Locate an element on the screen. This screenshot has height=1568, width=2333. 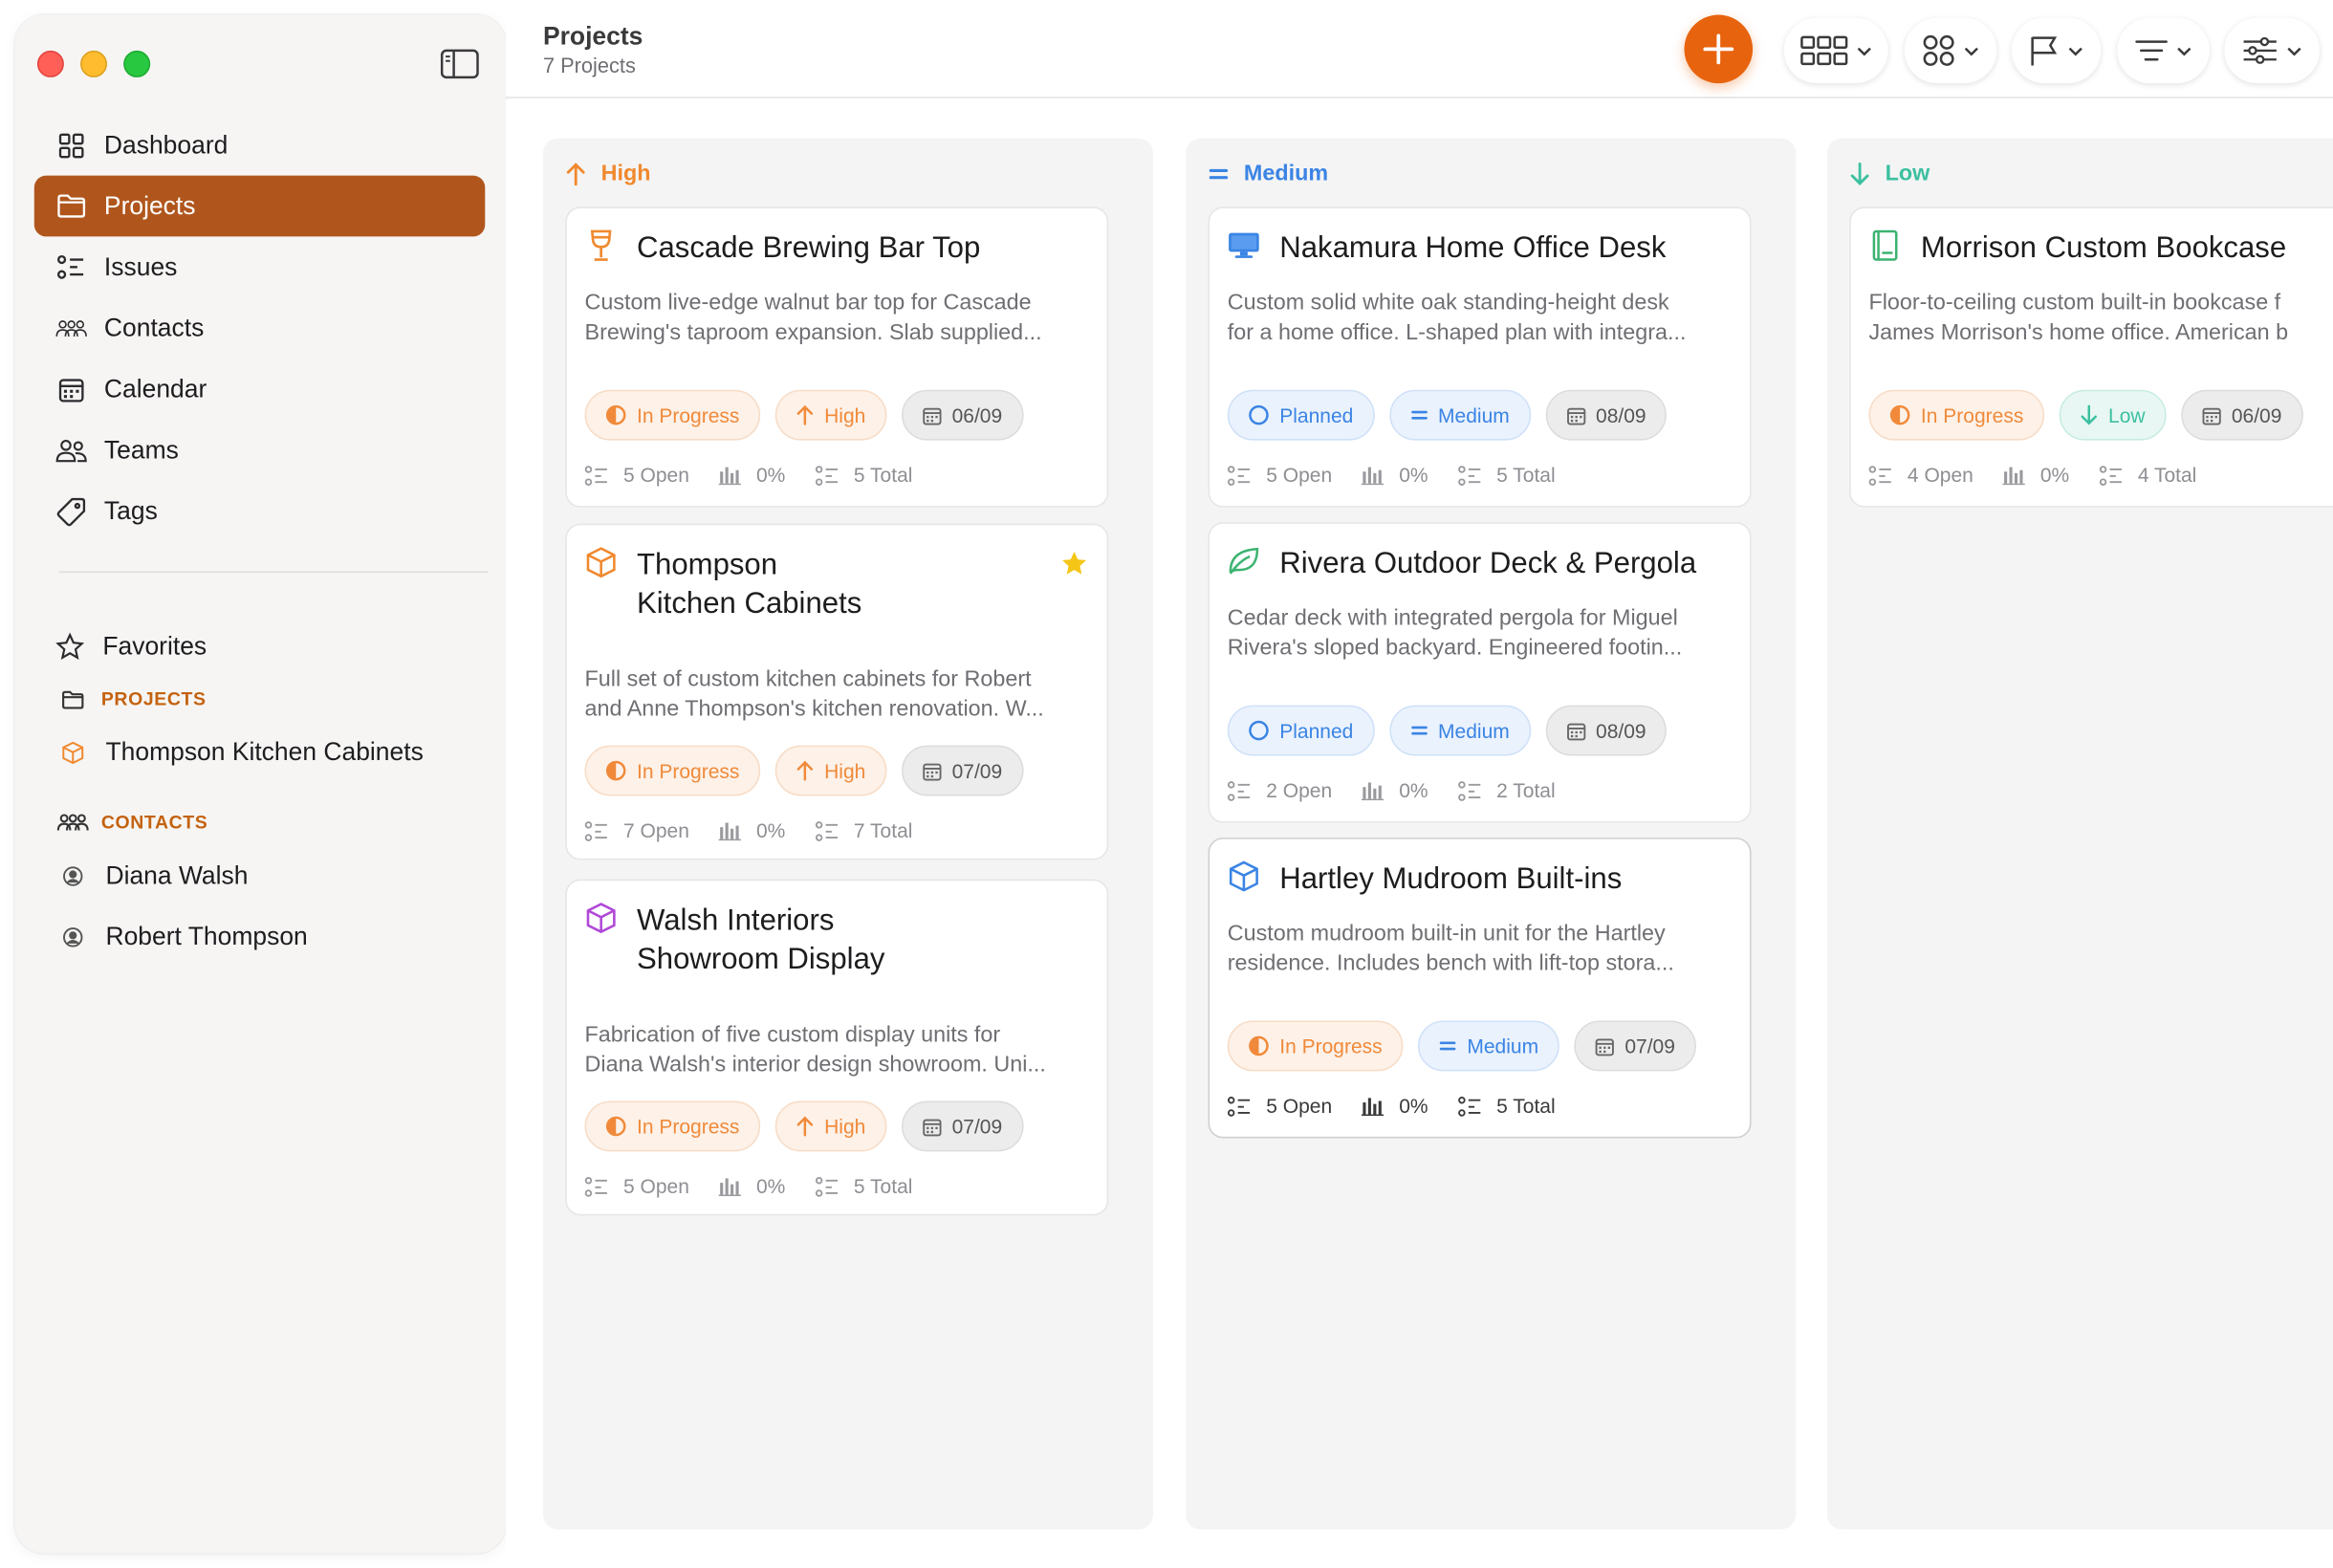
people-group-icon is located at coordinates (72, 823).